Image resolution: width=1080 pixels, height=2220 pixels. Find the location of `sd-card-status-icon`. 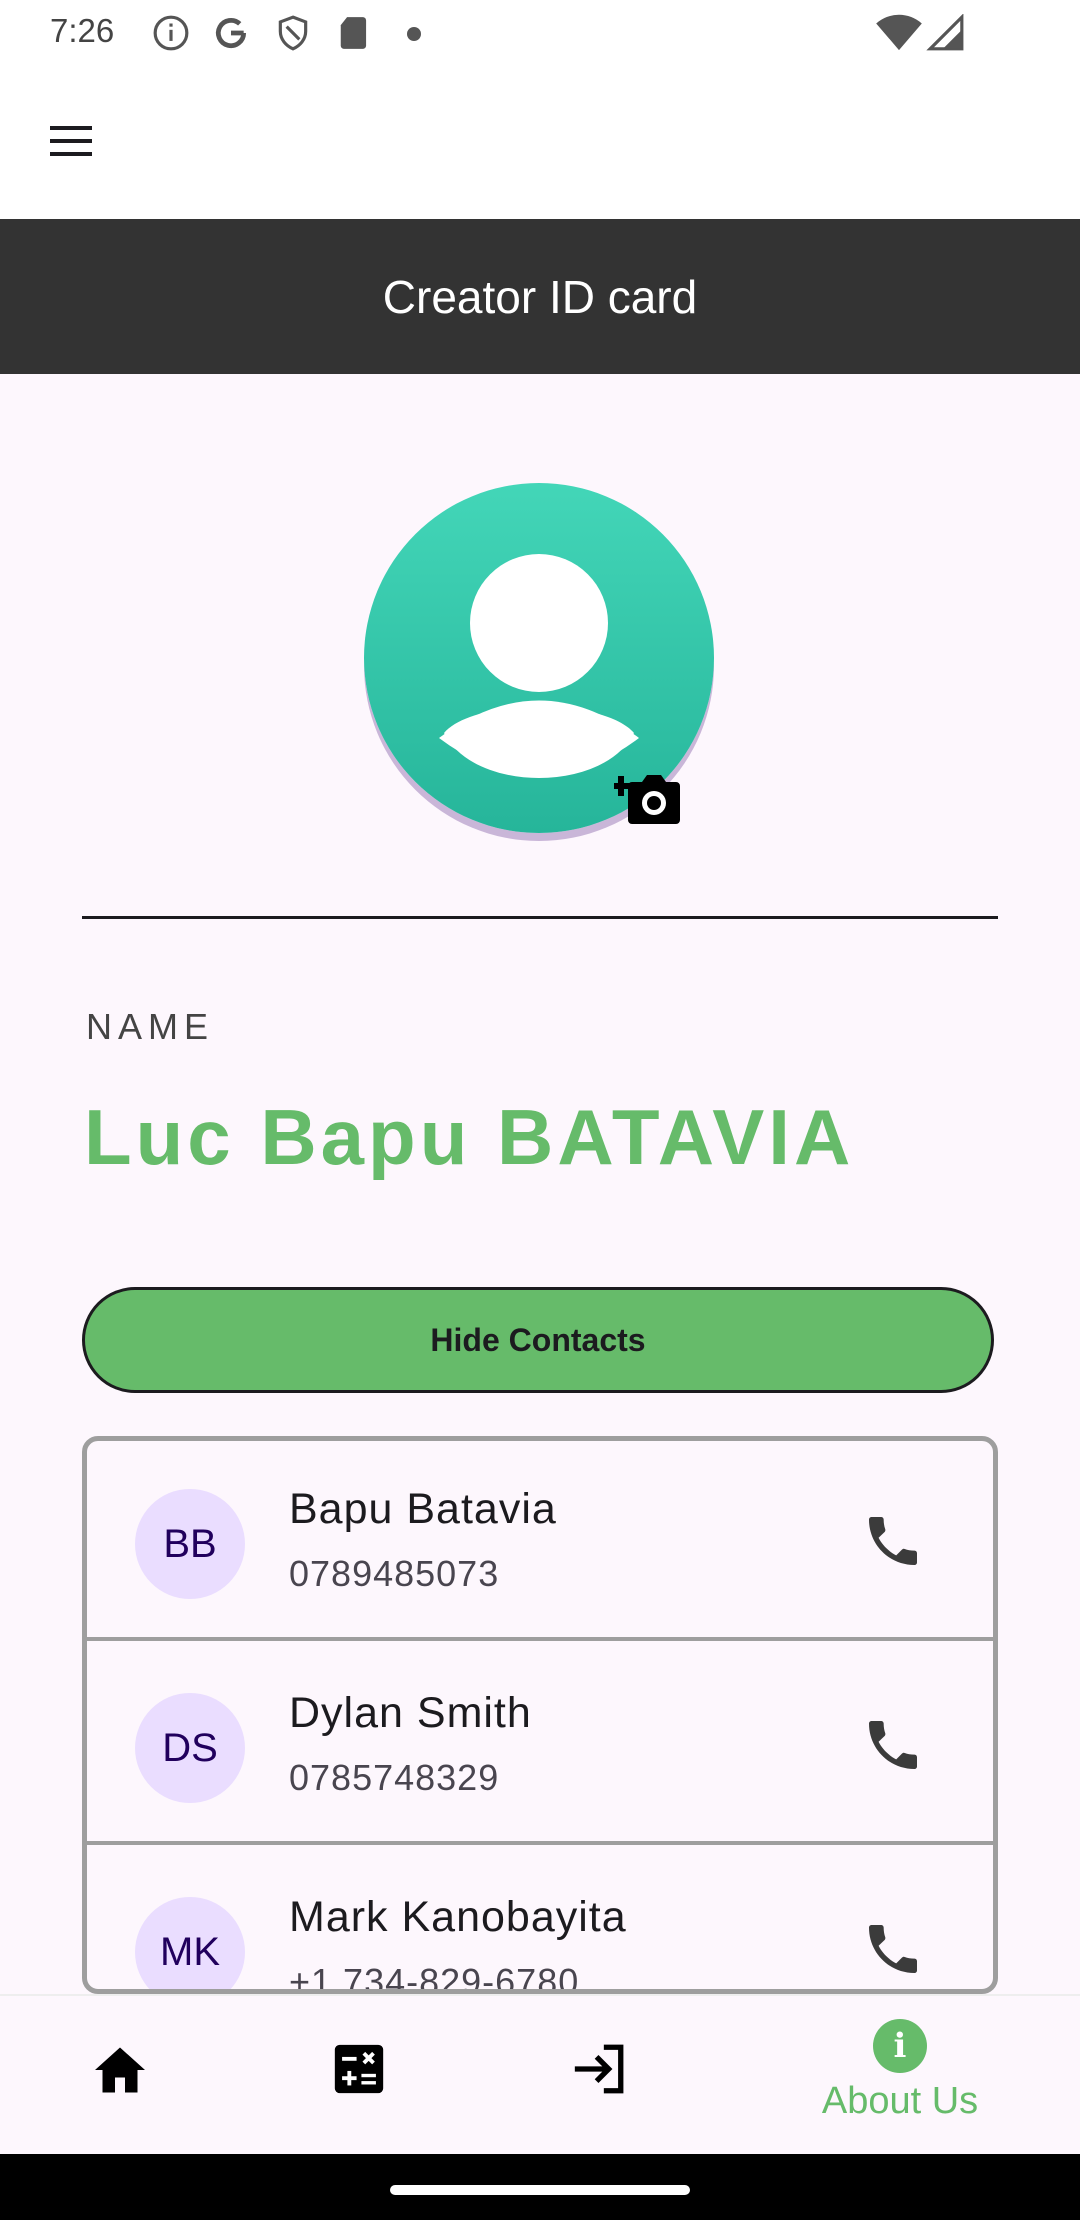

sd-card-status-icon is located at coordinates (353, 33).